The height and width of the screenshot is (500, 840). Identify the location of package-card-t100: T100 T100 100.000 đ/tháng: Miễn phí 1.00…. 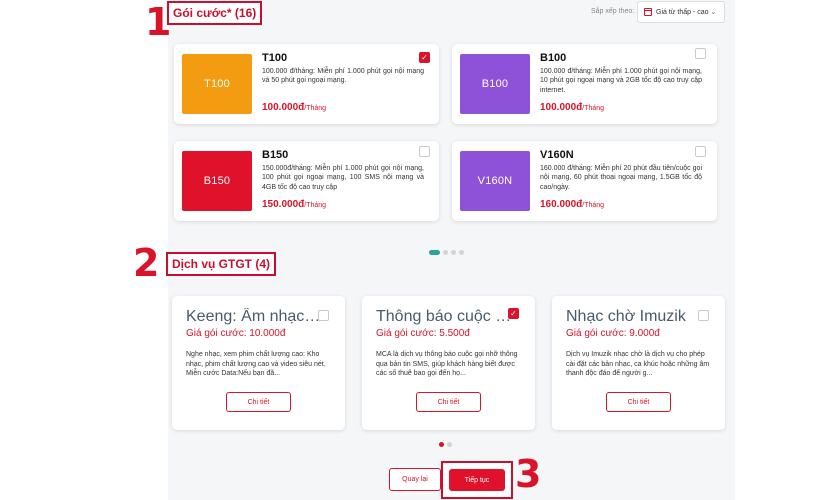
(306, 84).